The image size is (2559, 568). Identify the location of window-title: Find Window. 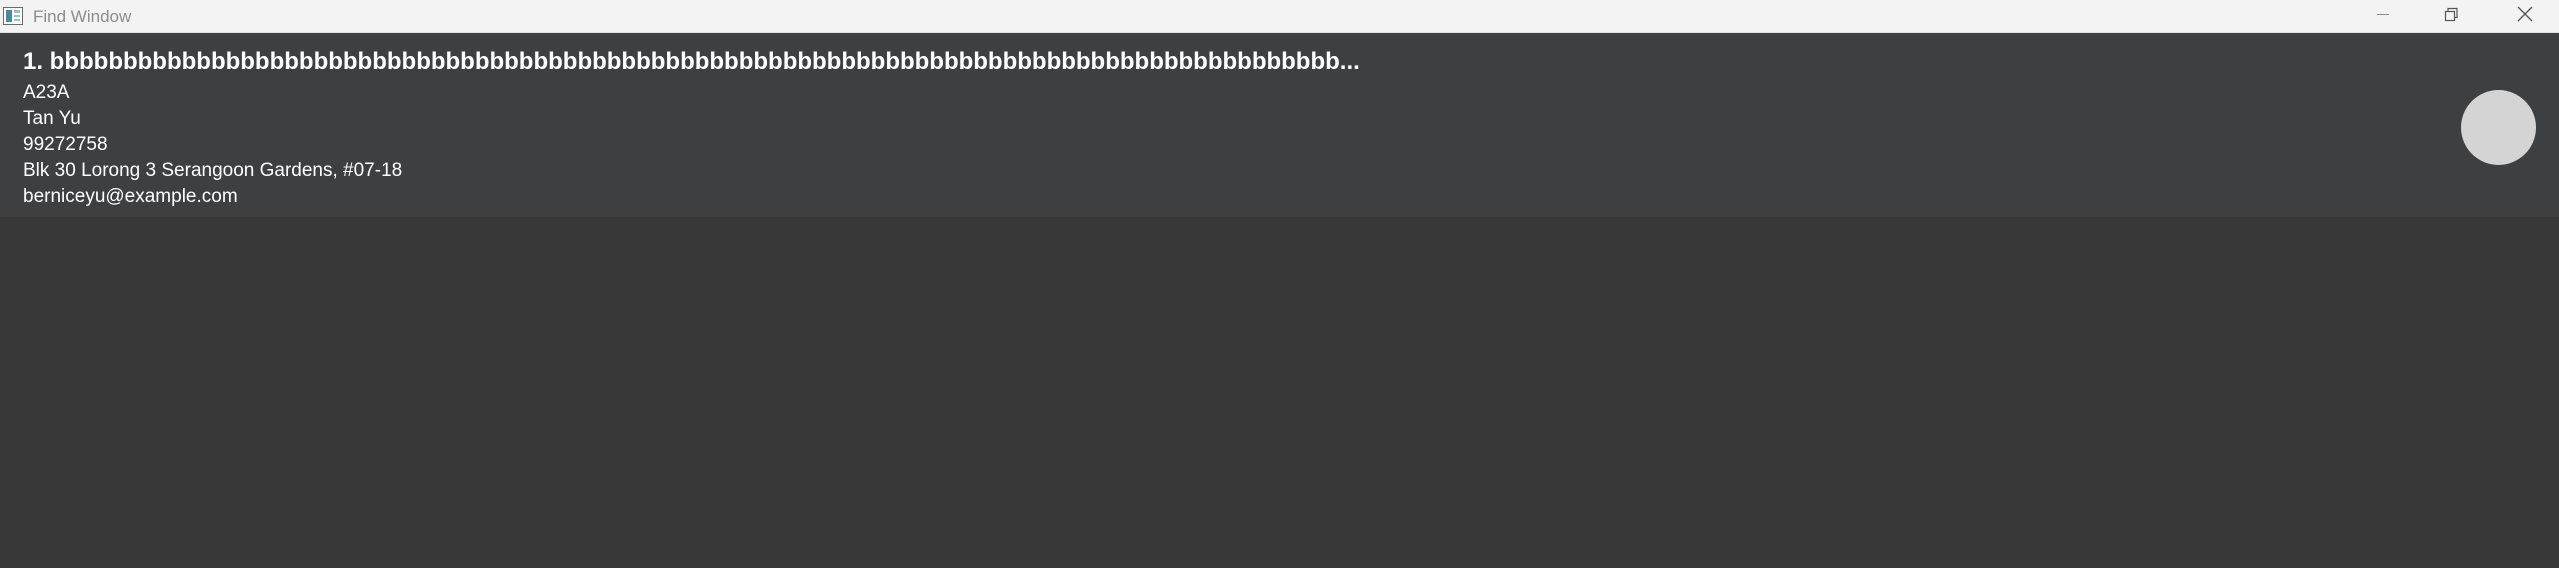
(82, 16).